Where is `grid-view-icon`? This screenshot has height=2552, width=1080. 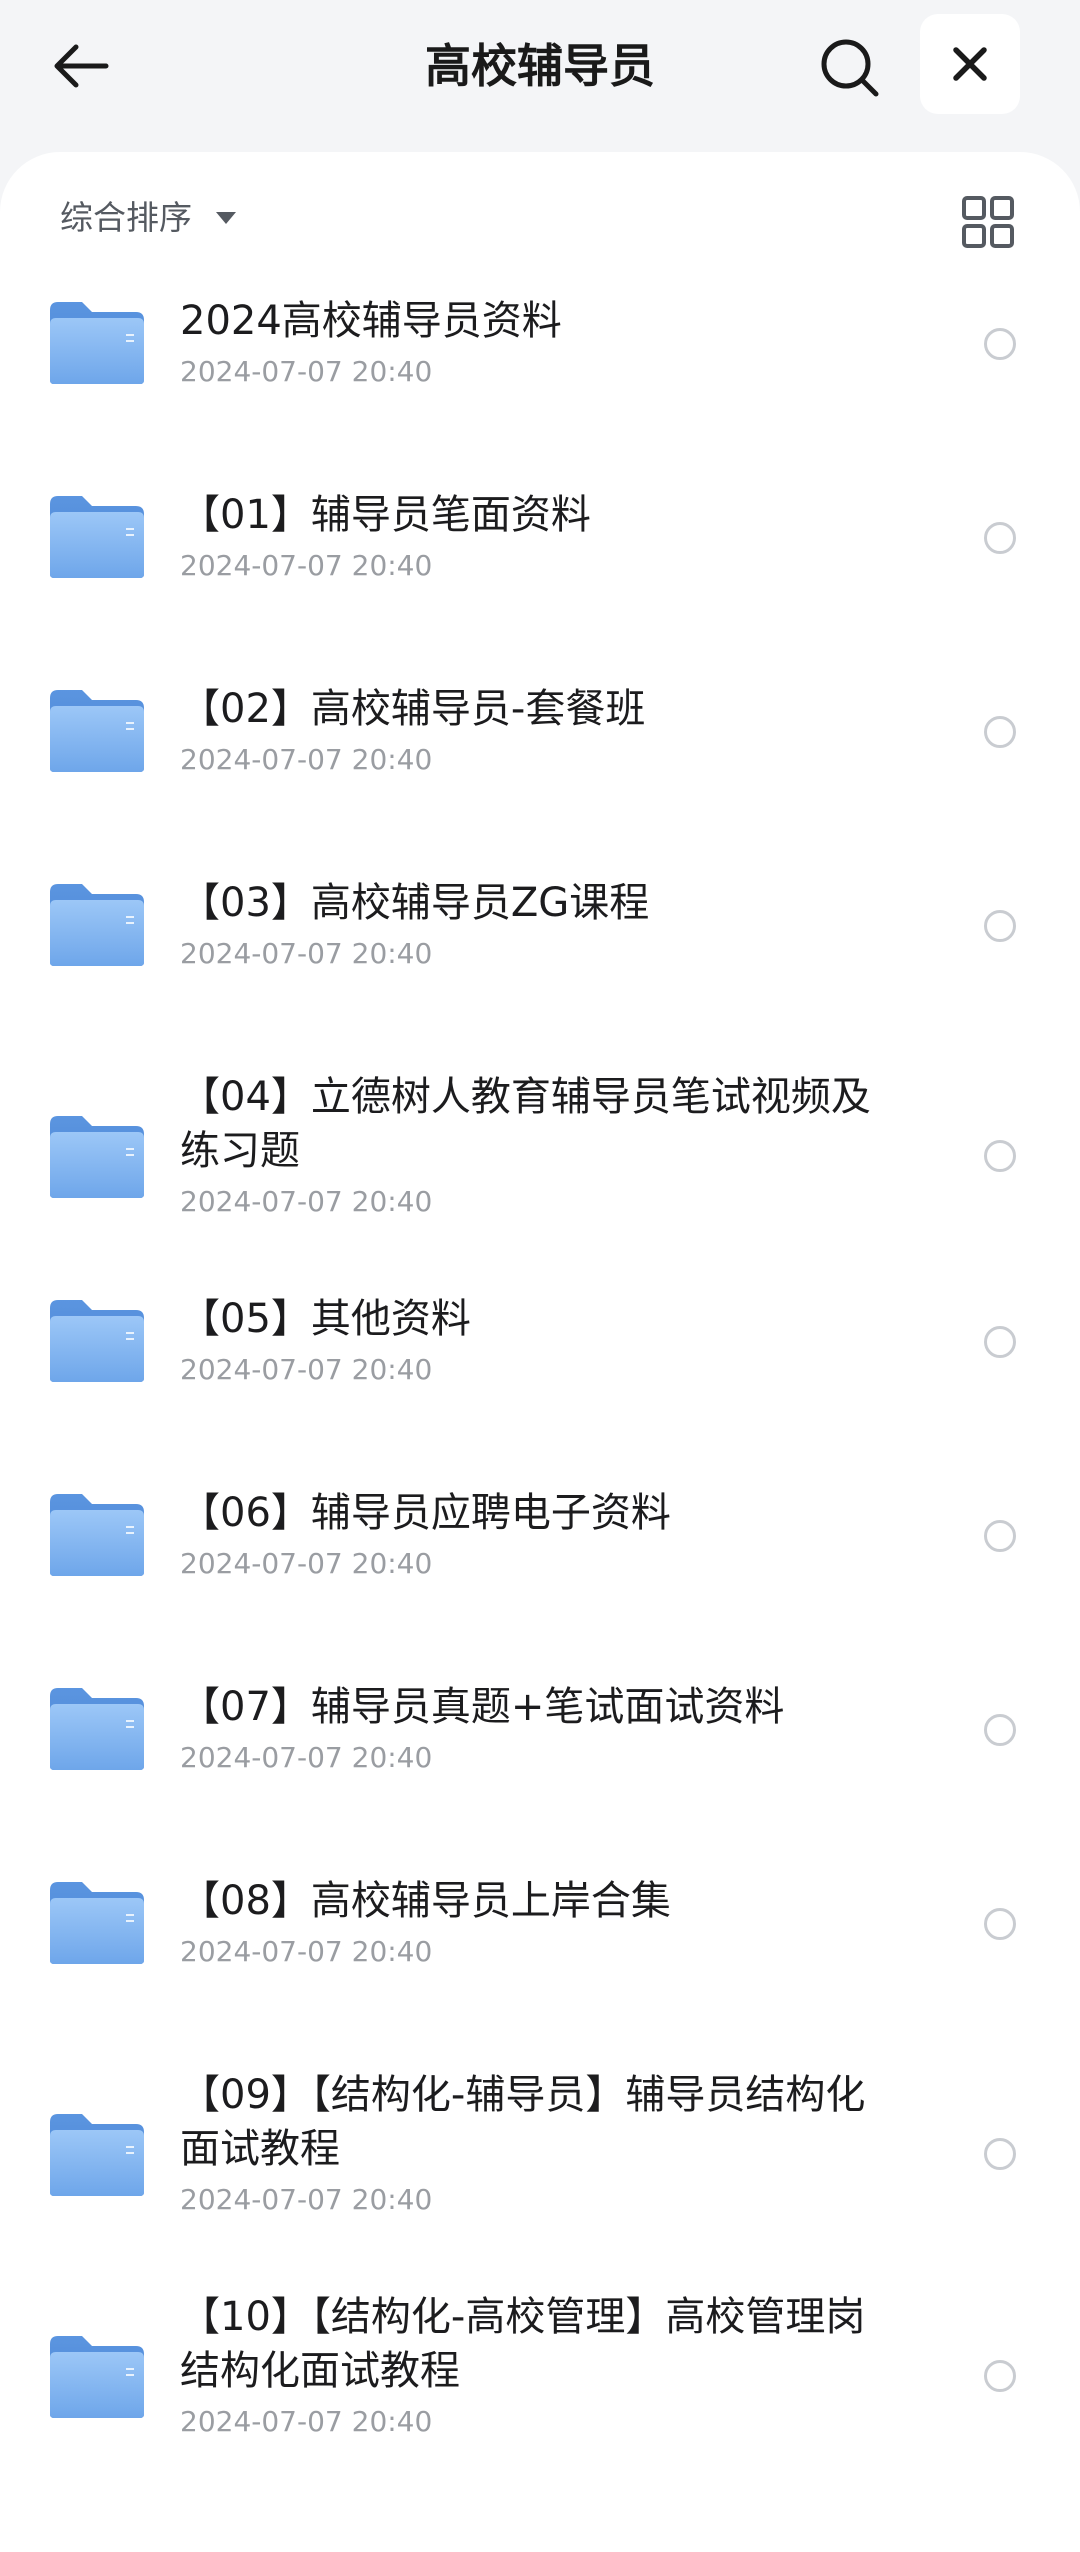
grid-view-icon is located at coordinates (988, 222).